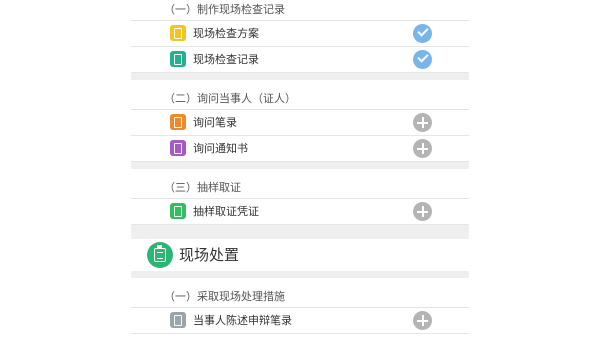 This screenshot has width=600, height=340. Describe the element at coordinates (300, 321) in the screenshot. I see `list-item: 当事人陈述申辩笔录` at that location.